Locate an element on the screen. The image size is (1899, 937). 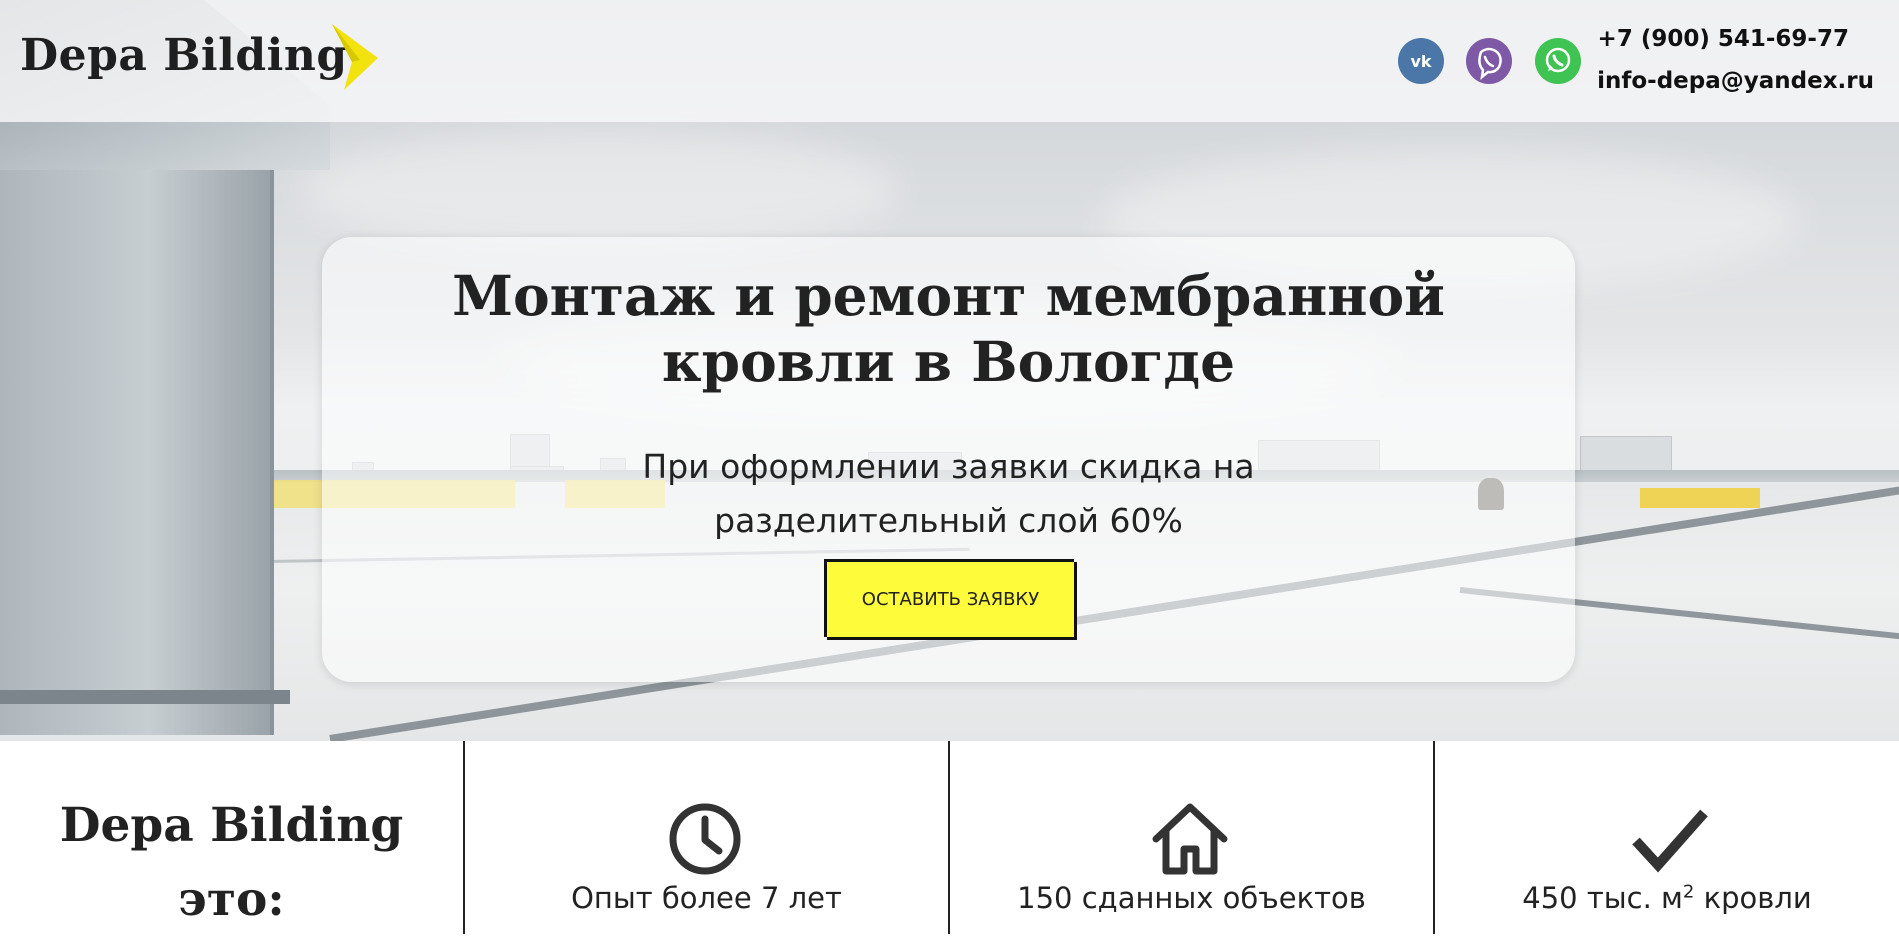
stat-area-label: 450 тыс. м2 кровли is located at coordinates (1667, 898).